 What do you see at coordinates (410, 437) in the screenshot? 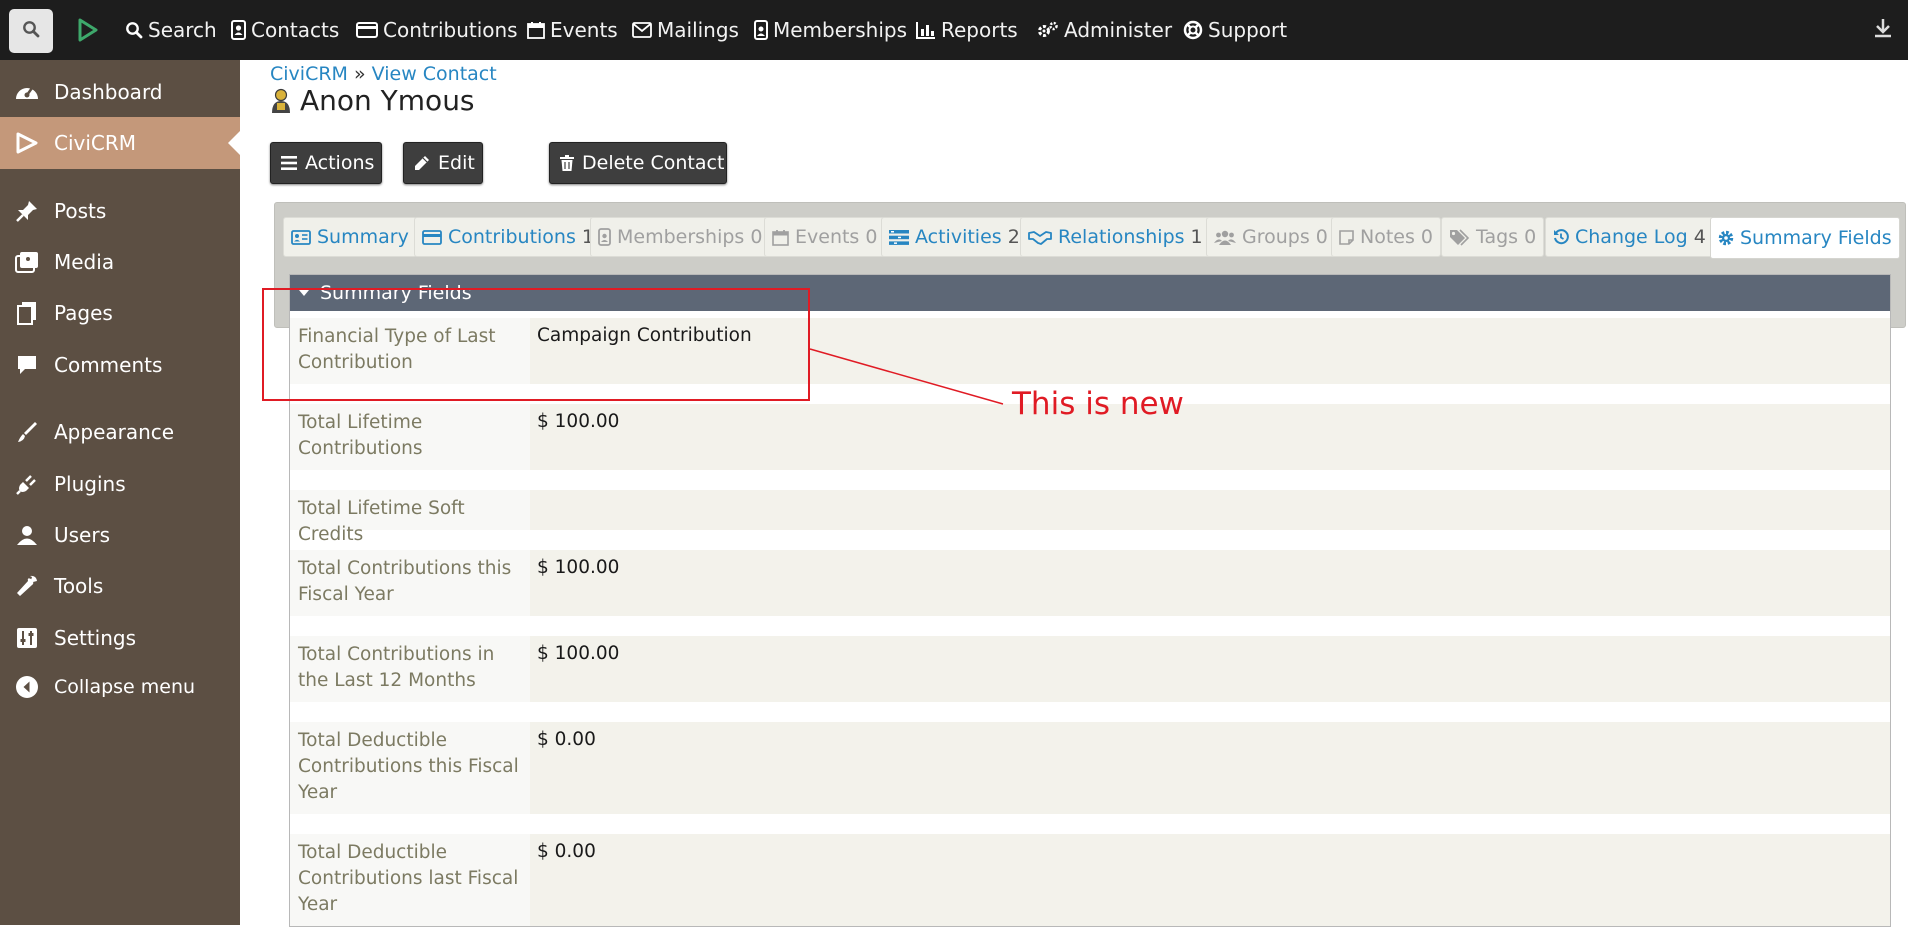
I see `field-label: Total Lifetime Contributions` at bounding box center [410, 437].